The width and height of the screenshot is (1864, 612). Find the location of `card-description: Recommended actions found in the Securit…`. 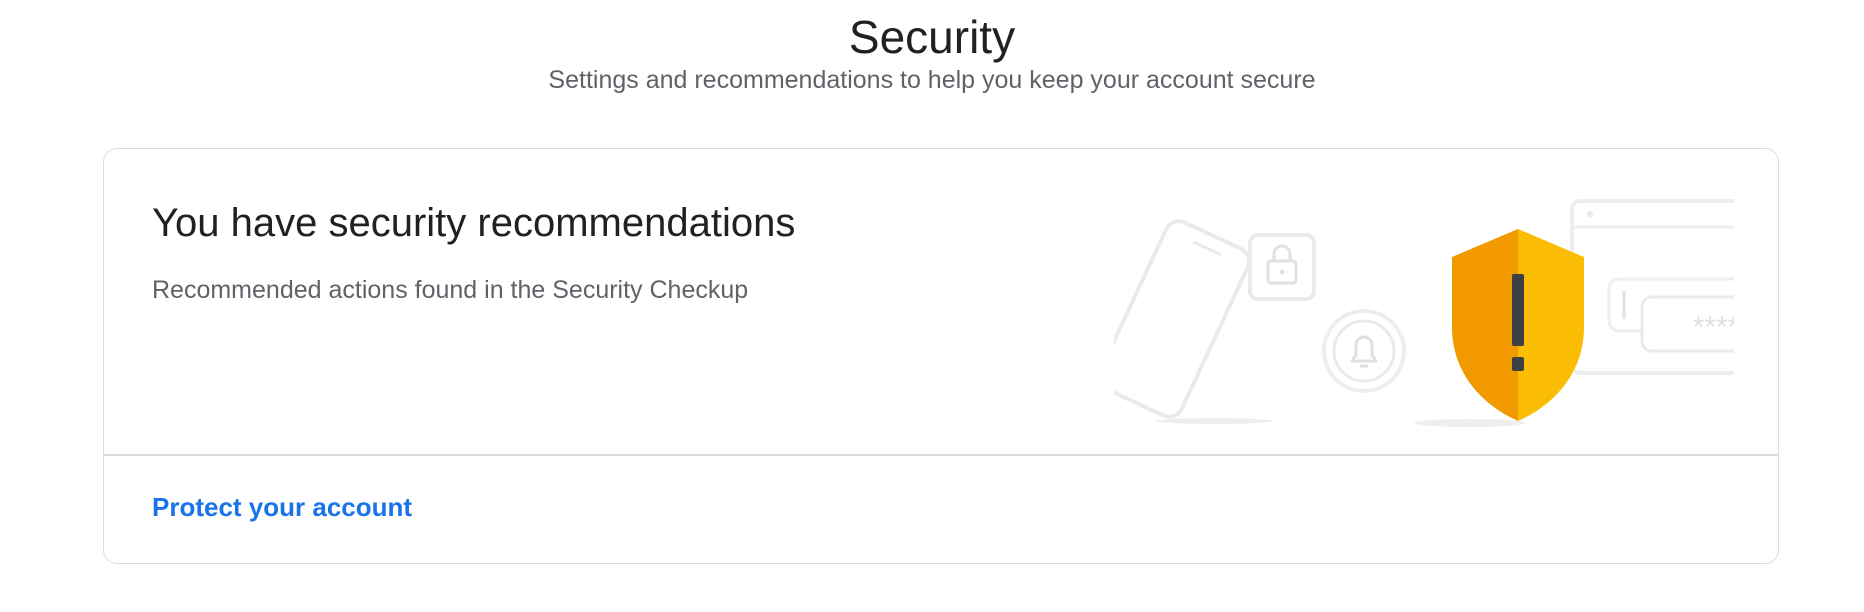

card-description: Recommended actions found in the Securit… is located at coordinates (450, 290).